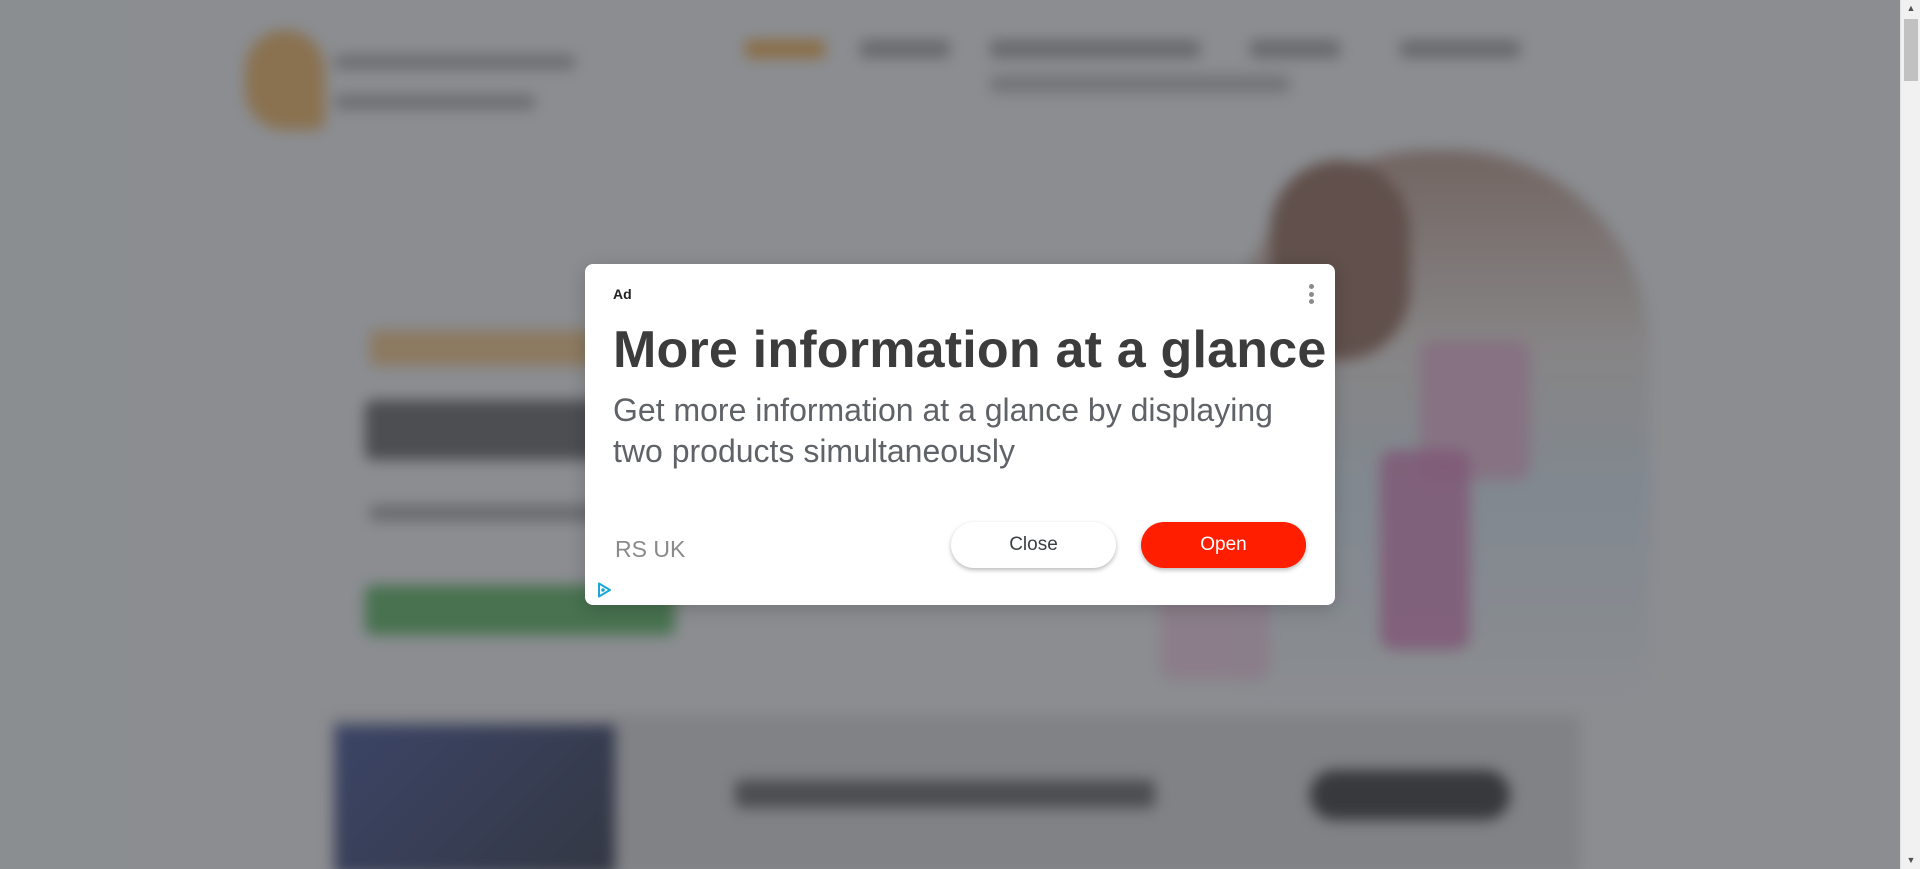 This screenshot has width=1920, height=869. What do you see at coordinates (650, 549) in the screenshot?
I see `ad-advertiser-name: RS UK` at bounding box center [650, 549].